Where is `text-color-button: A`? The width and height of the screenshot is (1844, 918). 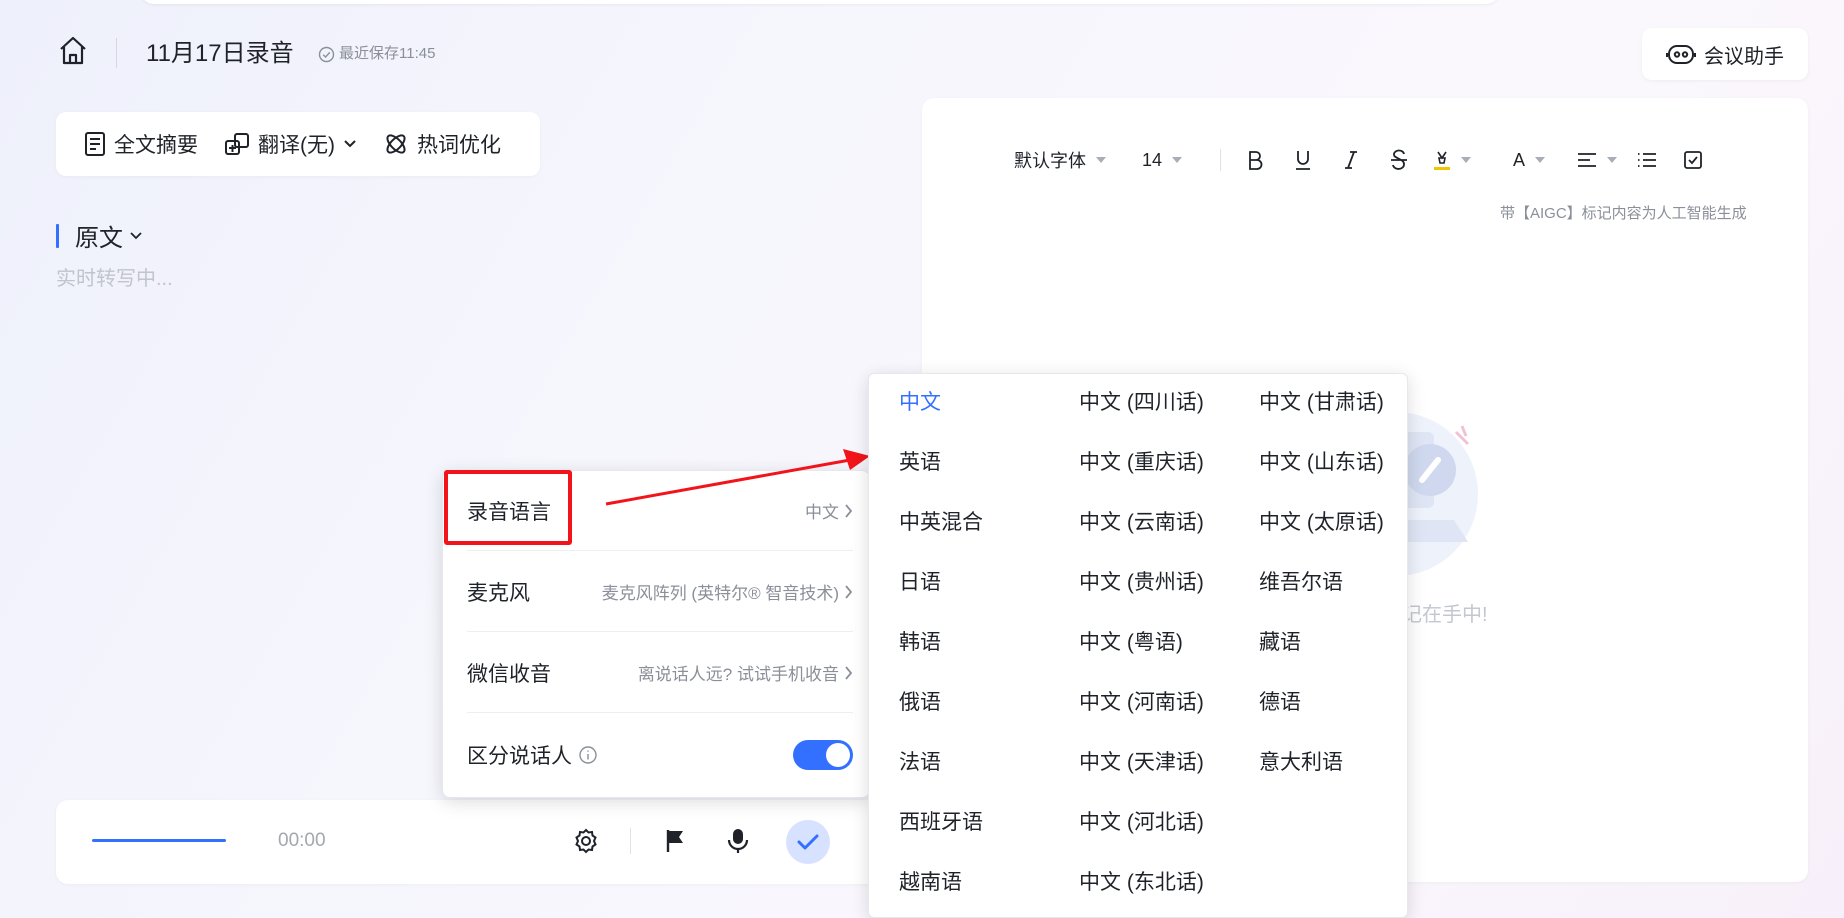
text-color-button: A is located at coordinates (1529, 160).